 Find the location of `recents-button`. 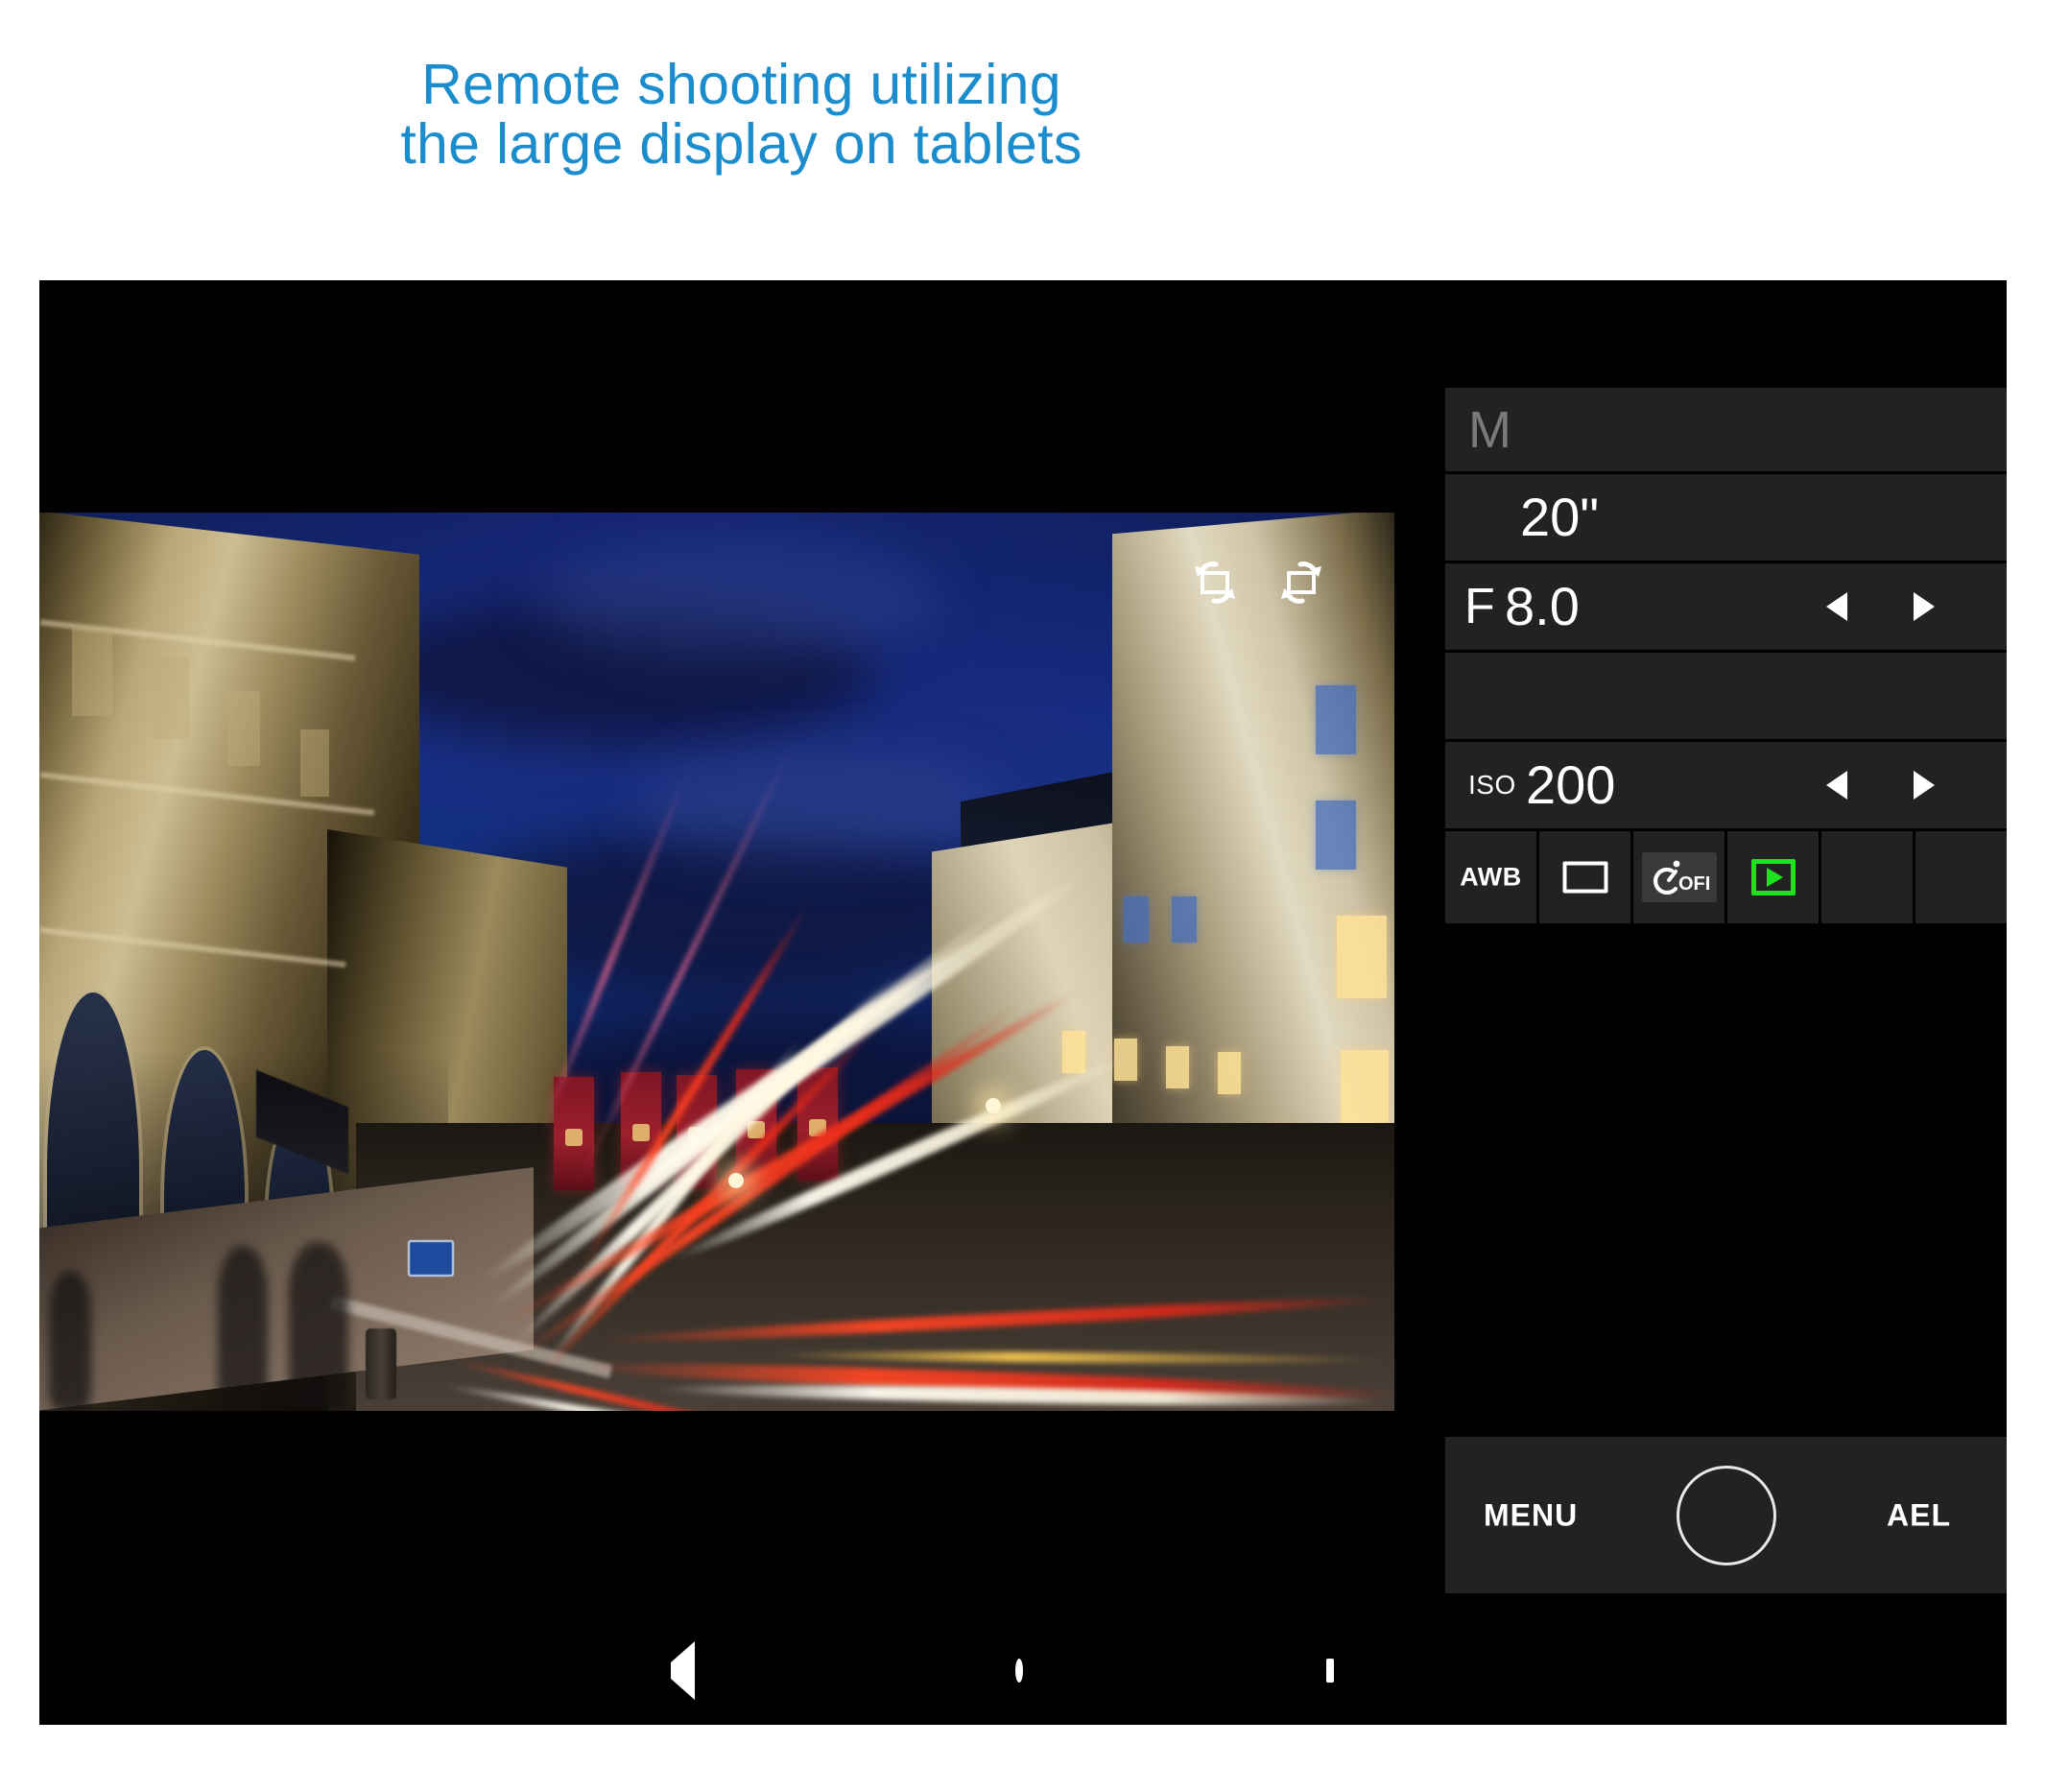

recents-button is located at coordinates (1330, 1671).